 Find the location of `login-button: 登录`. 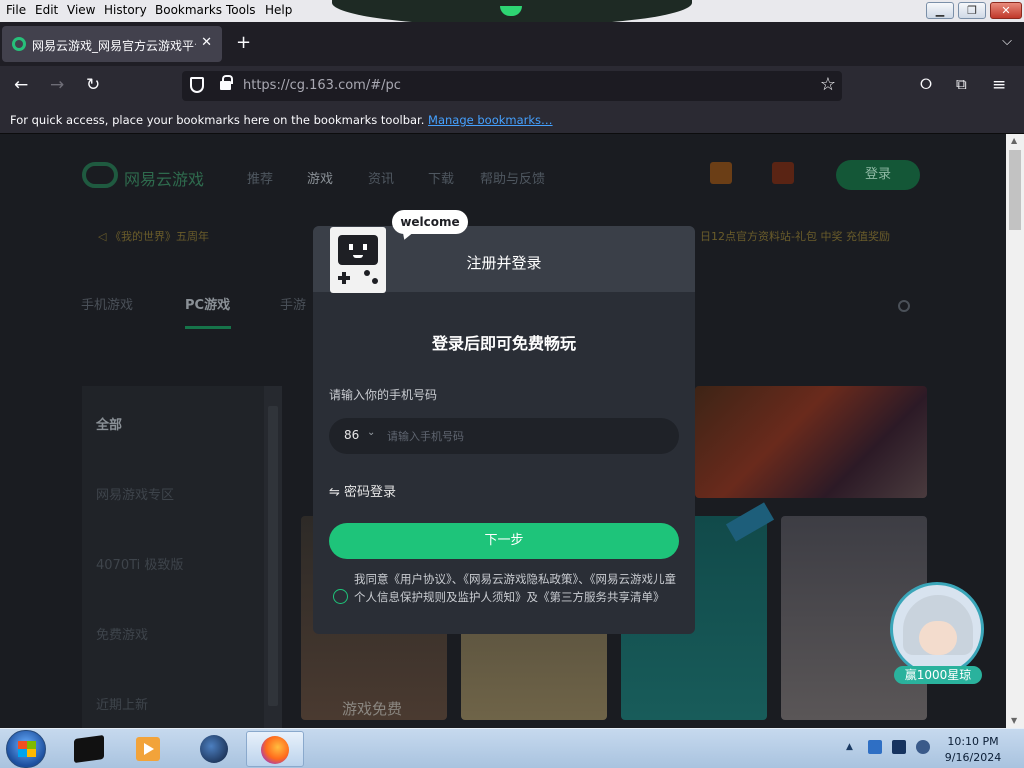

login-button: 登录 is located at coordinates (878, 175).